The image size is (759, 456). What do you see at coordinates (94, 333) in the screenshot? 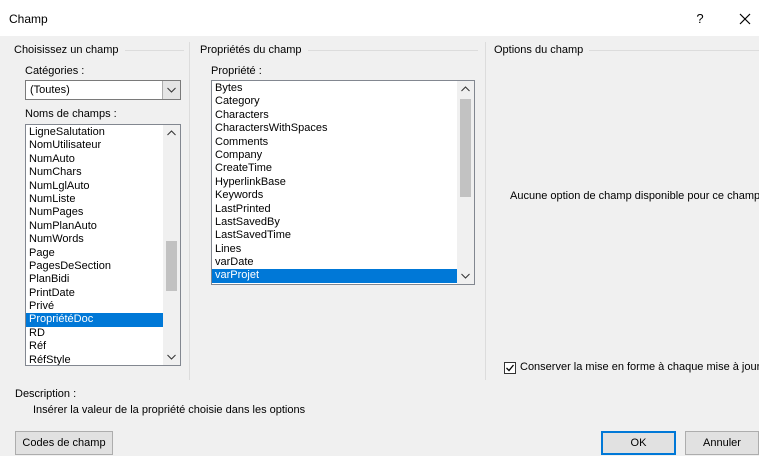
I see `list-item: RD` at bounding box center [94, 333].